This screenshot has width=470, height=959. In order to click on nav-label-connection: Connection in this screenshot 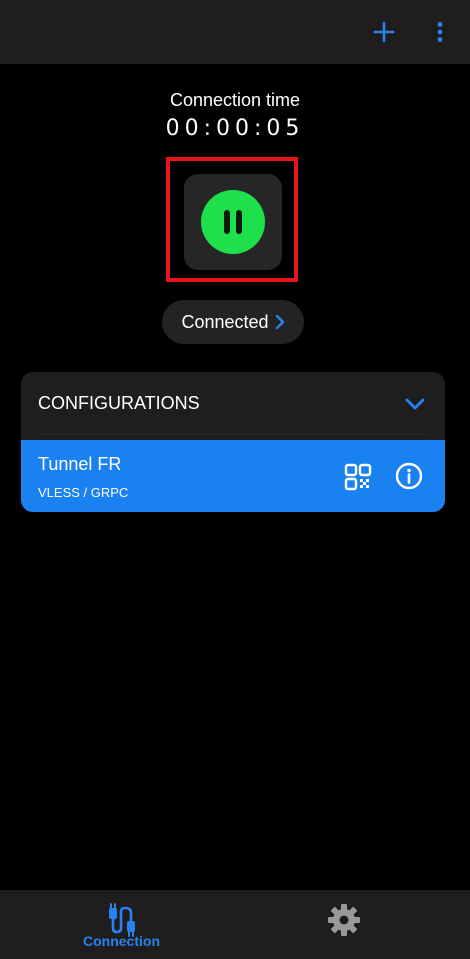, I will do `click(121, 941)`.